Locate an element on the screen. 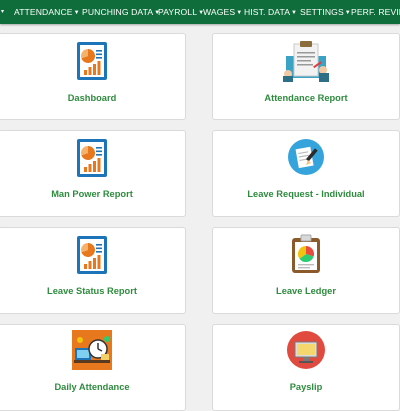 The height and width of the screenshot is (411, 400). nav-item-perf-review: PERF. REVIEW▼ is located at coordinates (375, 12).